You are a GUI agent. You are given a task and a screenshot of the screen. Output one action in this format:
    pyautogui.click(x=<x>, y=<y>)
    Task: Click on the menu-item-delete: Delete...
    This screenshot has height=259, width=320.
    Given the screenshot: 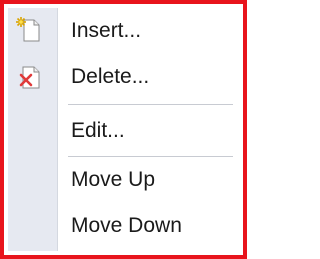 What is the action you would take?
    pyautogui.click(x=123, y=77)
    